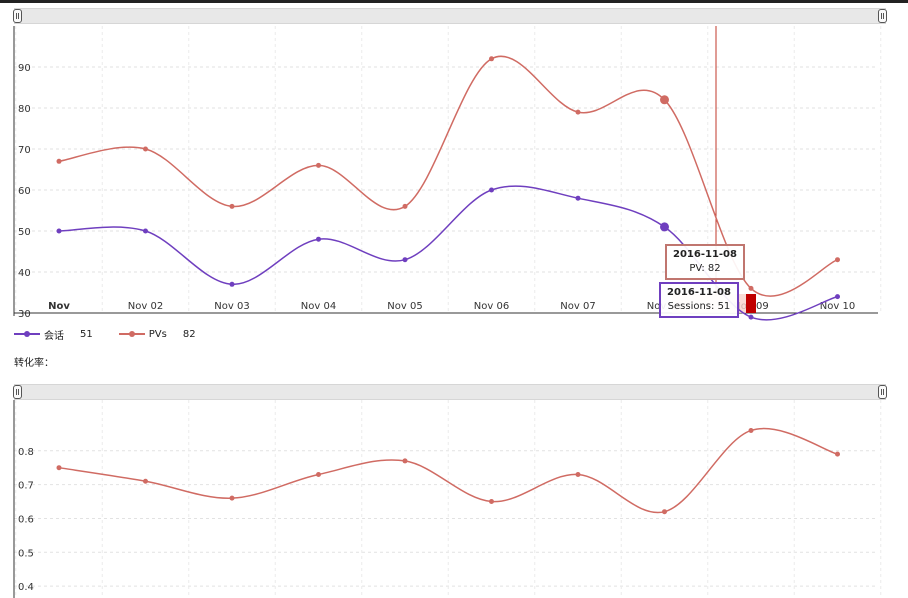 The image size is (908, 598). I want to click on tooltip-pv: 2016-11-08 PV: 82, so click(705, 262).